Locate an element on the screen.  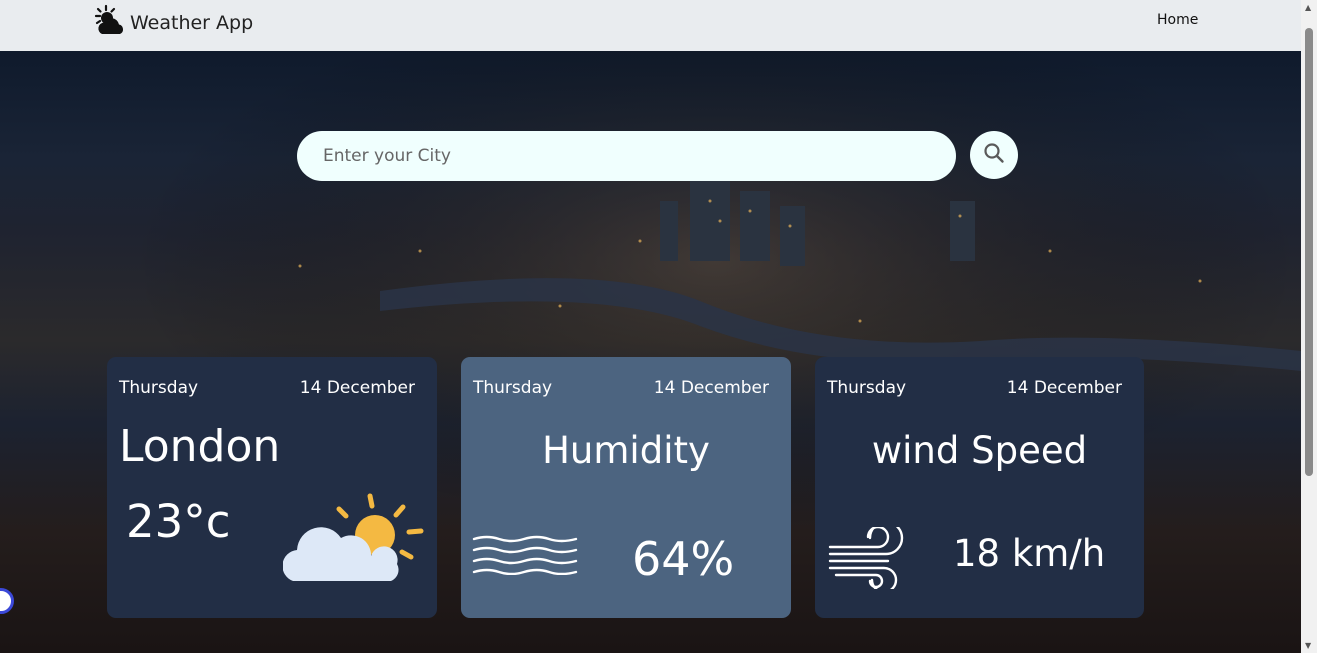
navbar: Weather App Home is located at coordinates (650, 25).